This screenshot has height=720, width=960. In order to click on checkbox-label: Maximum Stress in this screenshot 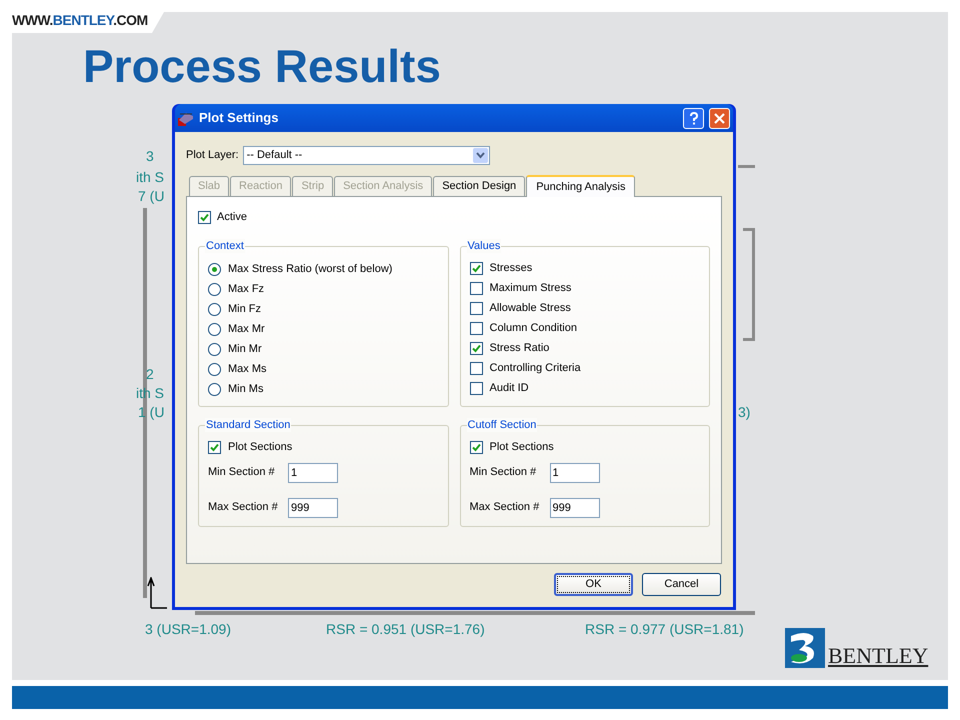, I will do `click(531, 288)`.